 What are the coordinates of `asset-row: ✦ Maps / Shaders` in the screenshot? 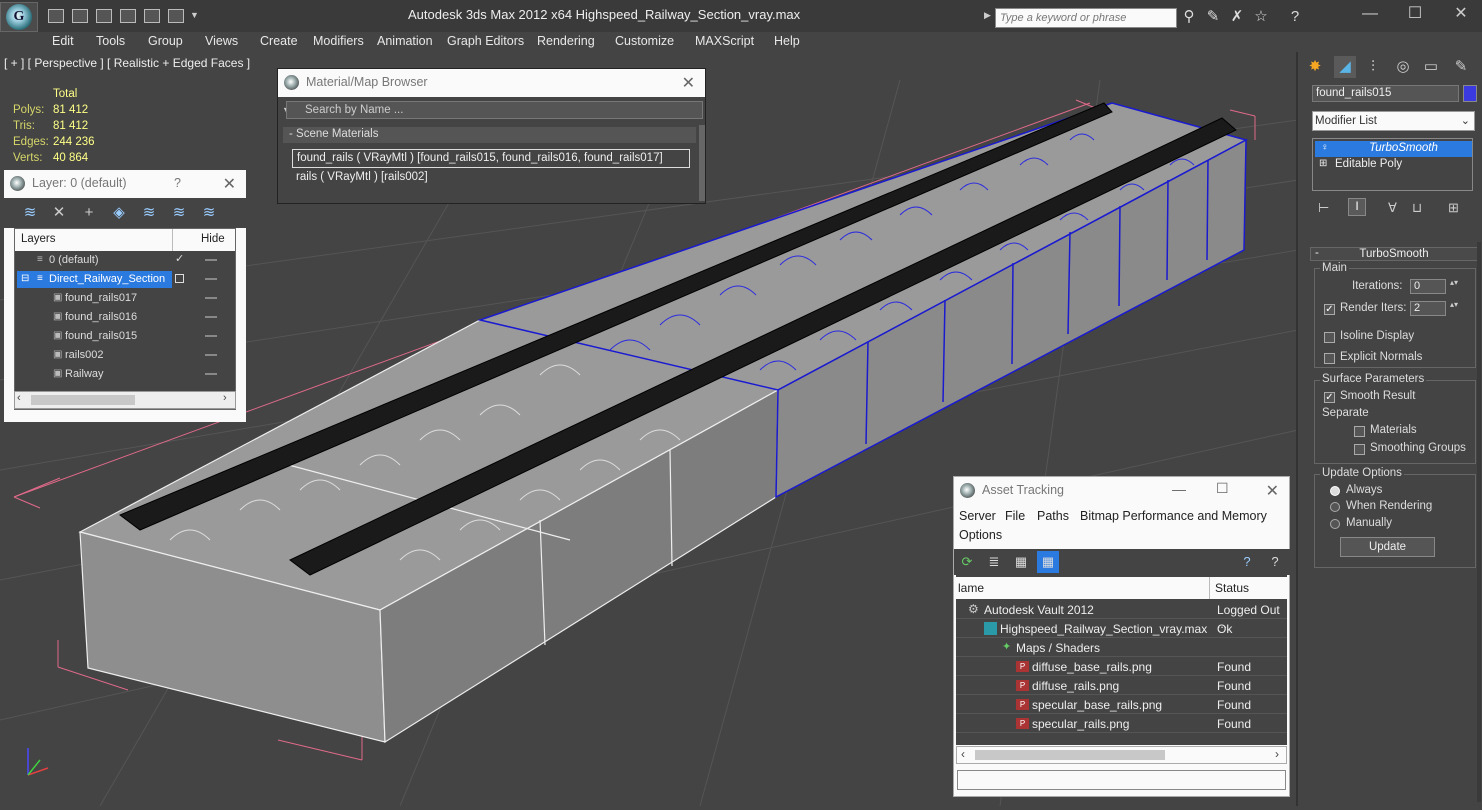 It's located at (1121, 647).